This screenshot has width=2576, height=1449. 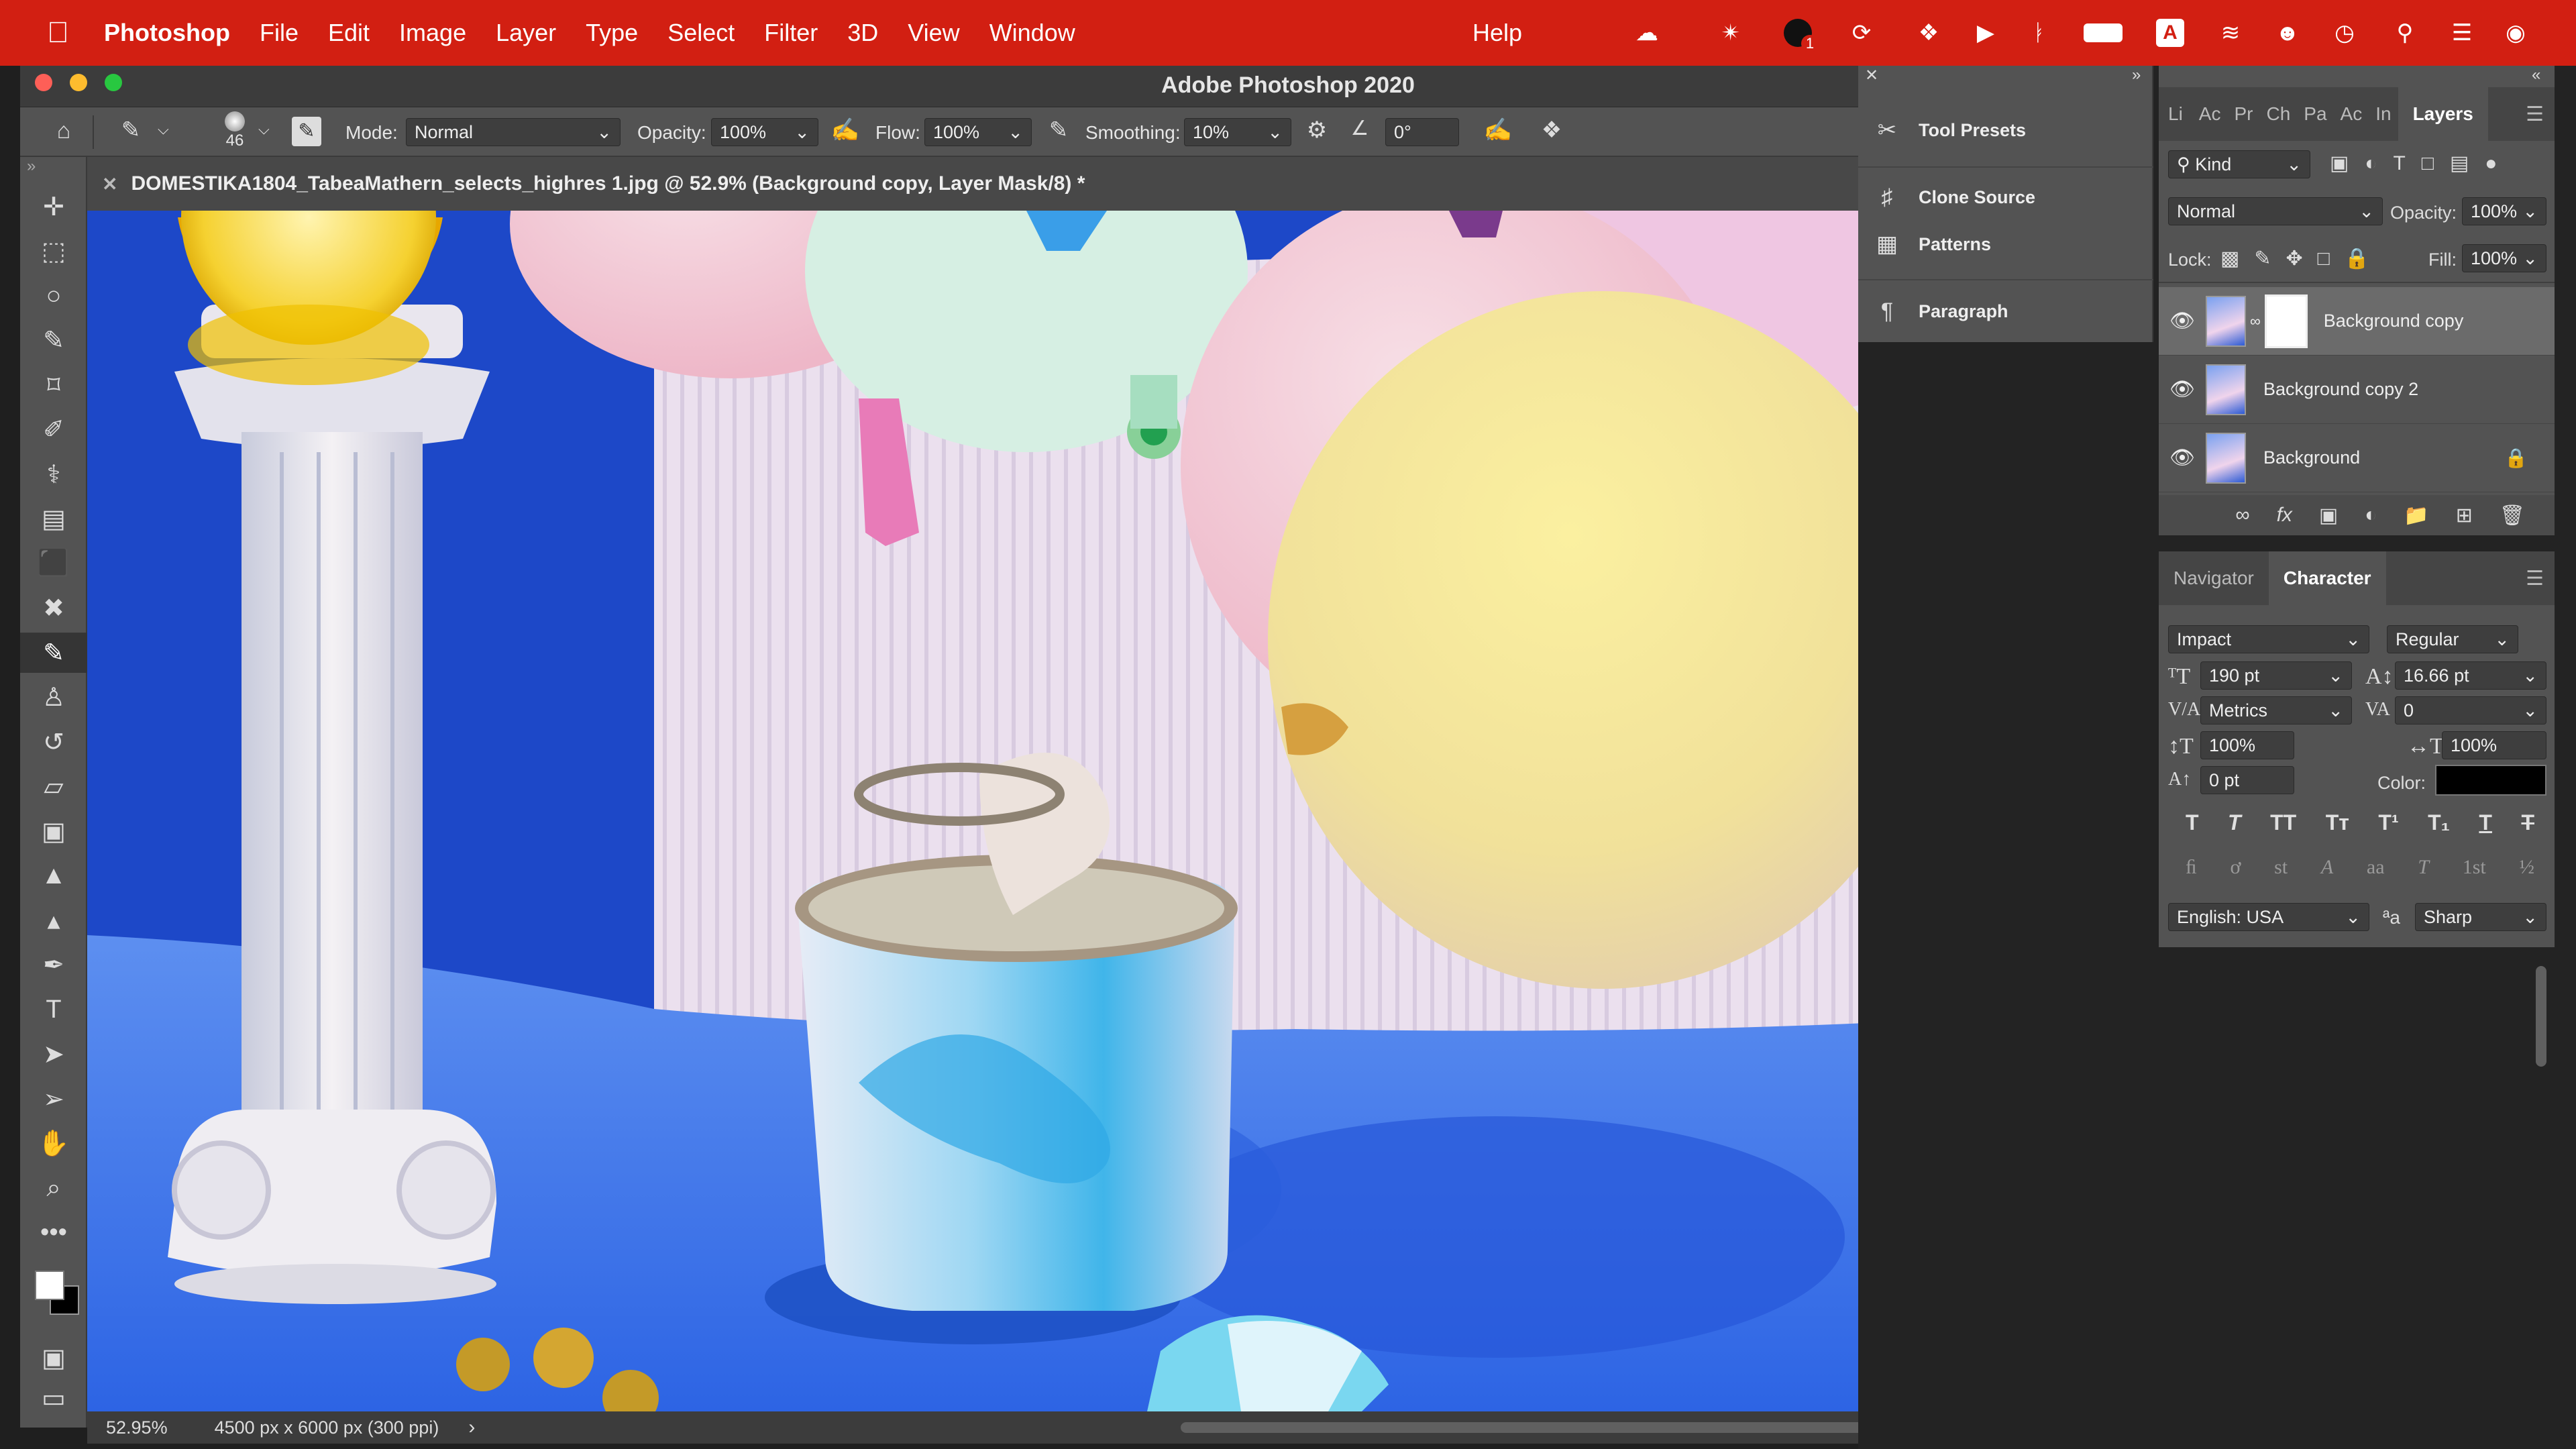 I want to click on quick-mask-icon: ▣, so click(x=53, y=1358).